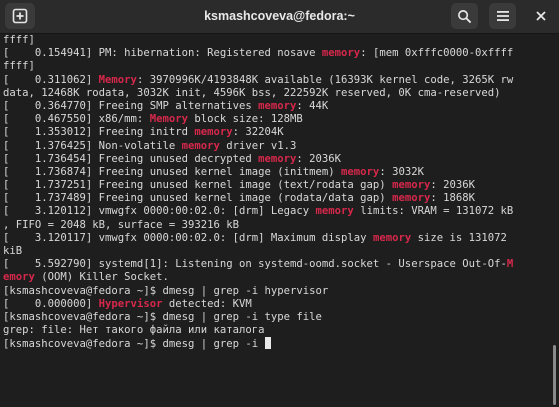 Image resolution: width=559 pixels, height=407 pixels. Describe the element at coordinates (258, 132) in the screenshot. I see `terminal-text: : 32204K` at that location.